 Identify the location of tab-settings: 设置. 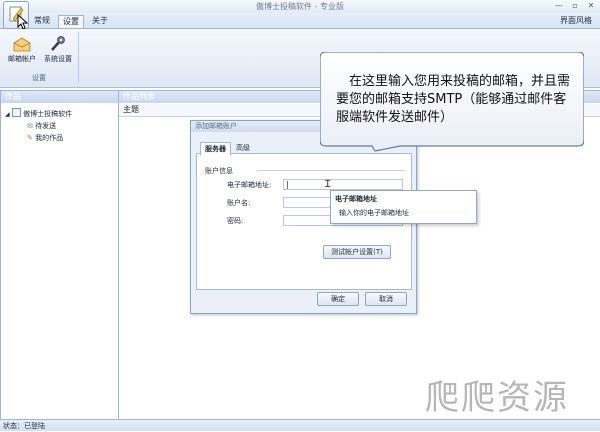
(71, 21).